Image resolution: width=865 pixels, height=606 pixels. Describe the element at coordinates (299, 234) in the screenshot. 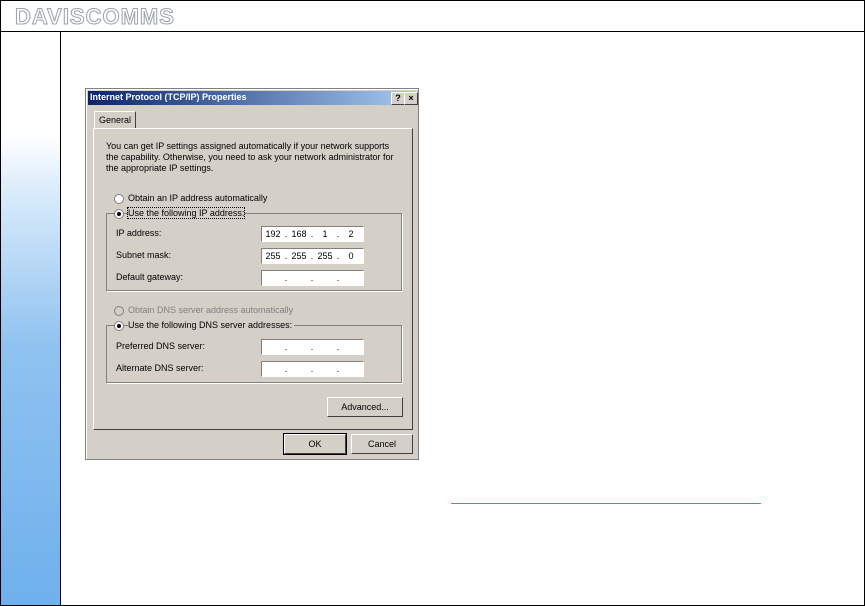

I see `ip-octet: 168` at that location.